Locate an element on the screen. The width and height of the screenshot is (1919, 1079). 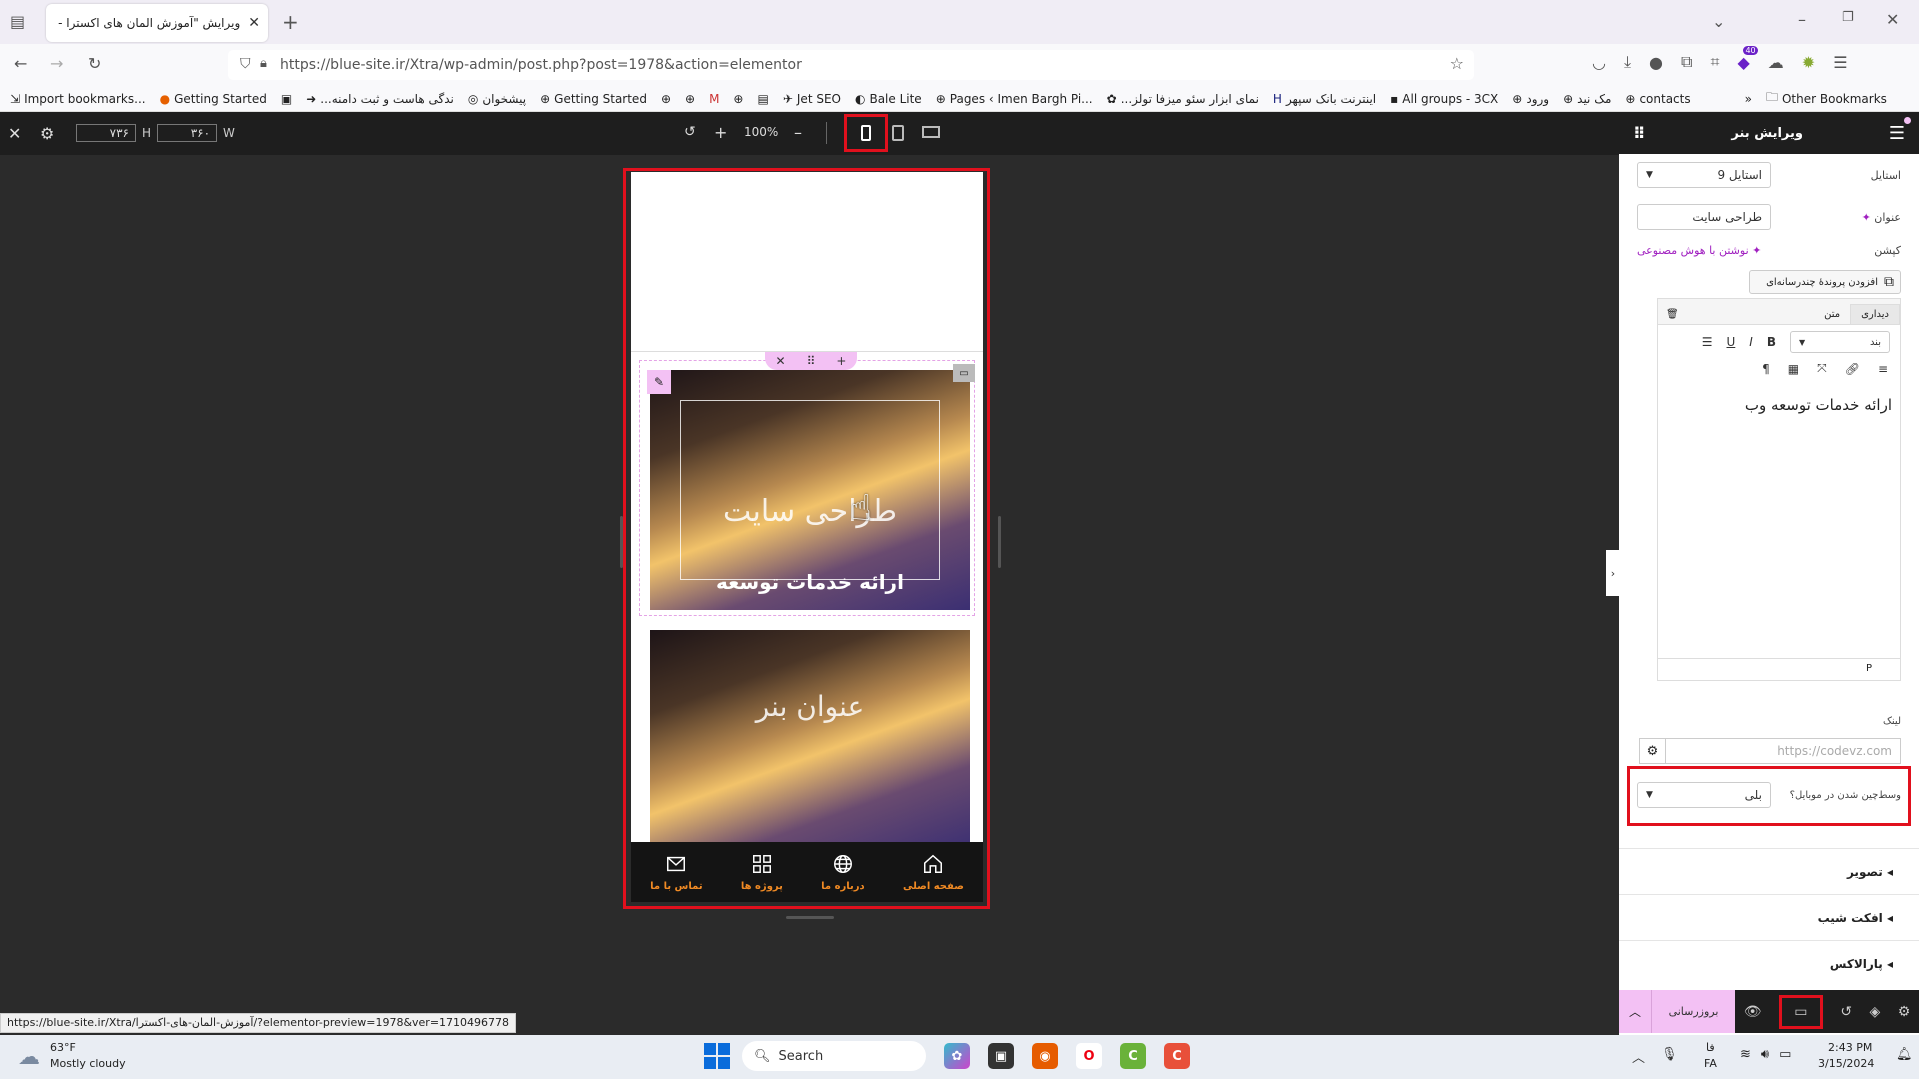
taskbar-search: 🔍︎ Search is located at coordinates (834, 1056).